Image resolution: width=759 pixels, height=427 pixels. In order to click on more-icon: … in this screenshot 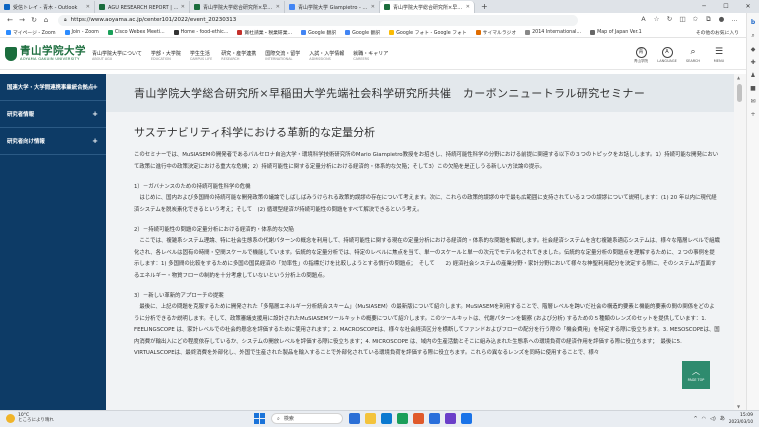, I will do `click(734, 19)`.